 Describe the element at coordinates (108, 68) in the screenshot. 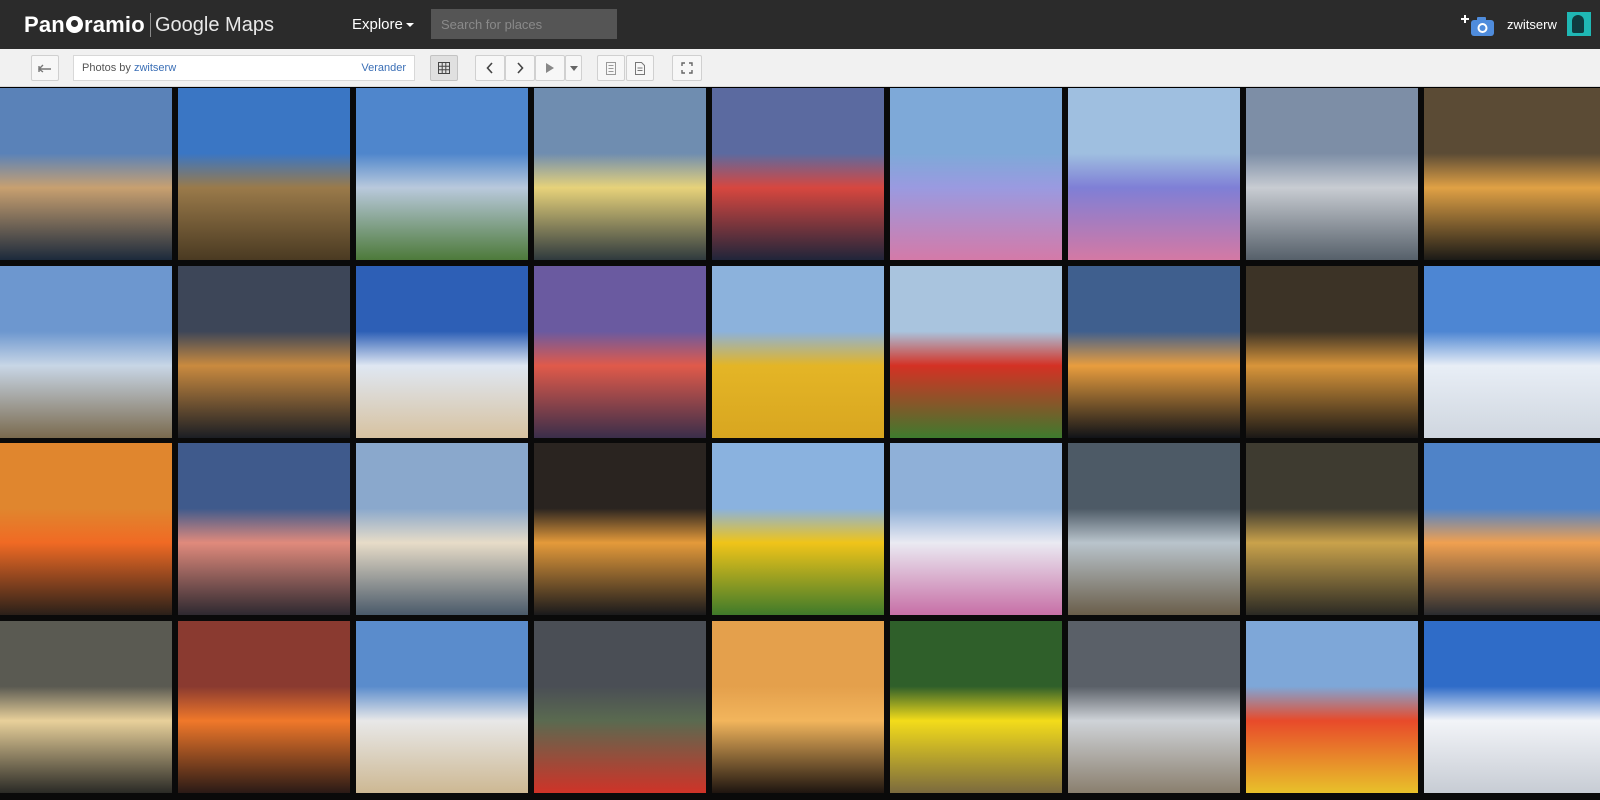

I see `photos-by-prefix: Photos by` at that location.